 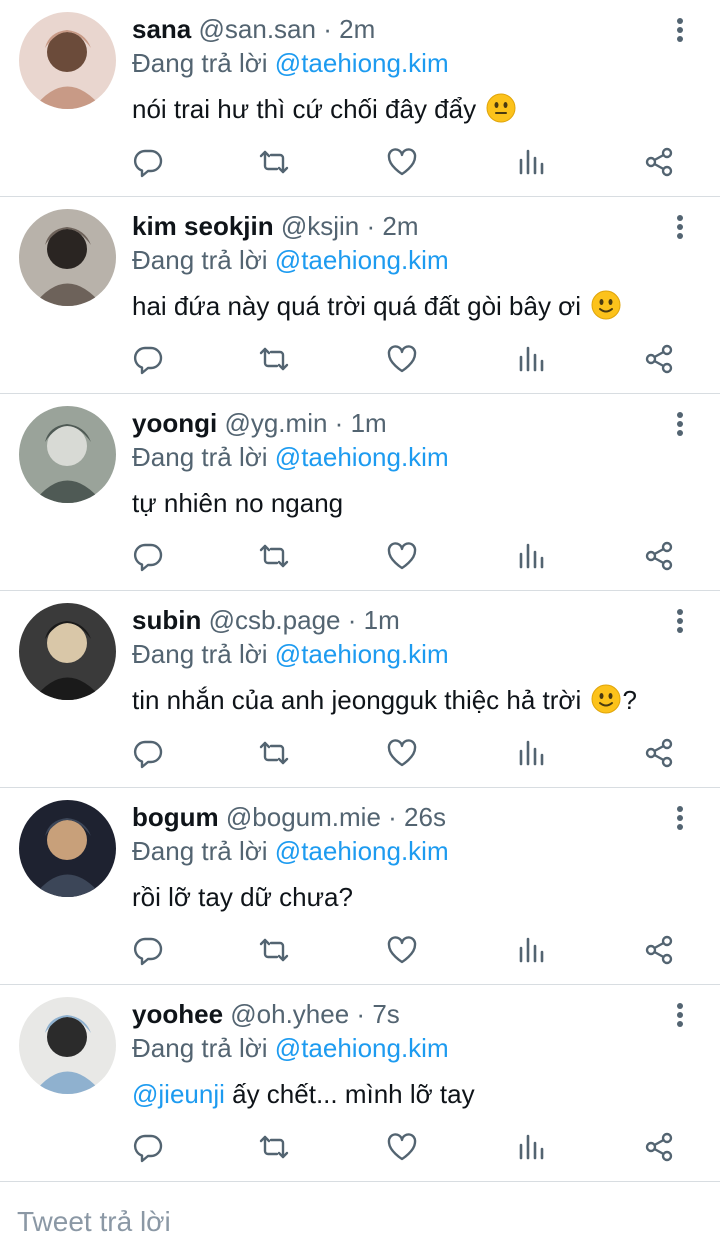 I want to click on user-handle: @oh.yhee, so click(x=289, y=1014).